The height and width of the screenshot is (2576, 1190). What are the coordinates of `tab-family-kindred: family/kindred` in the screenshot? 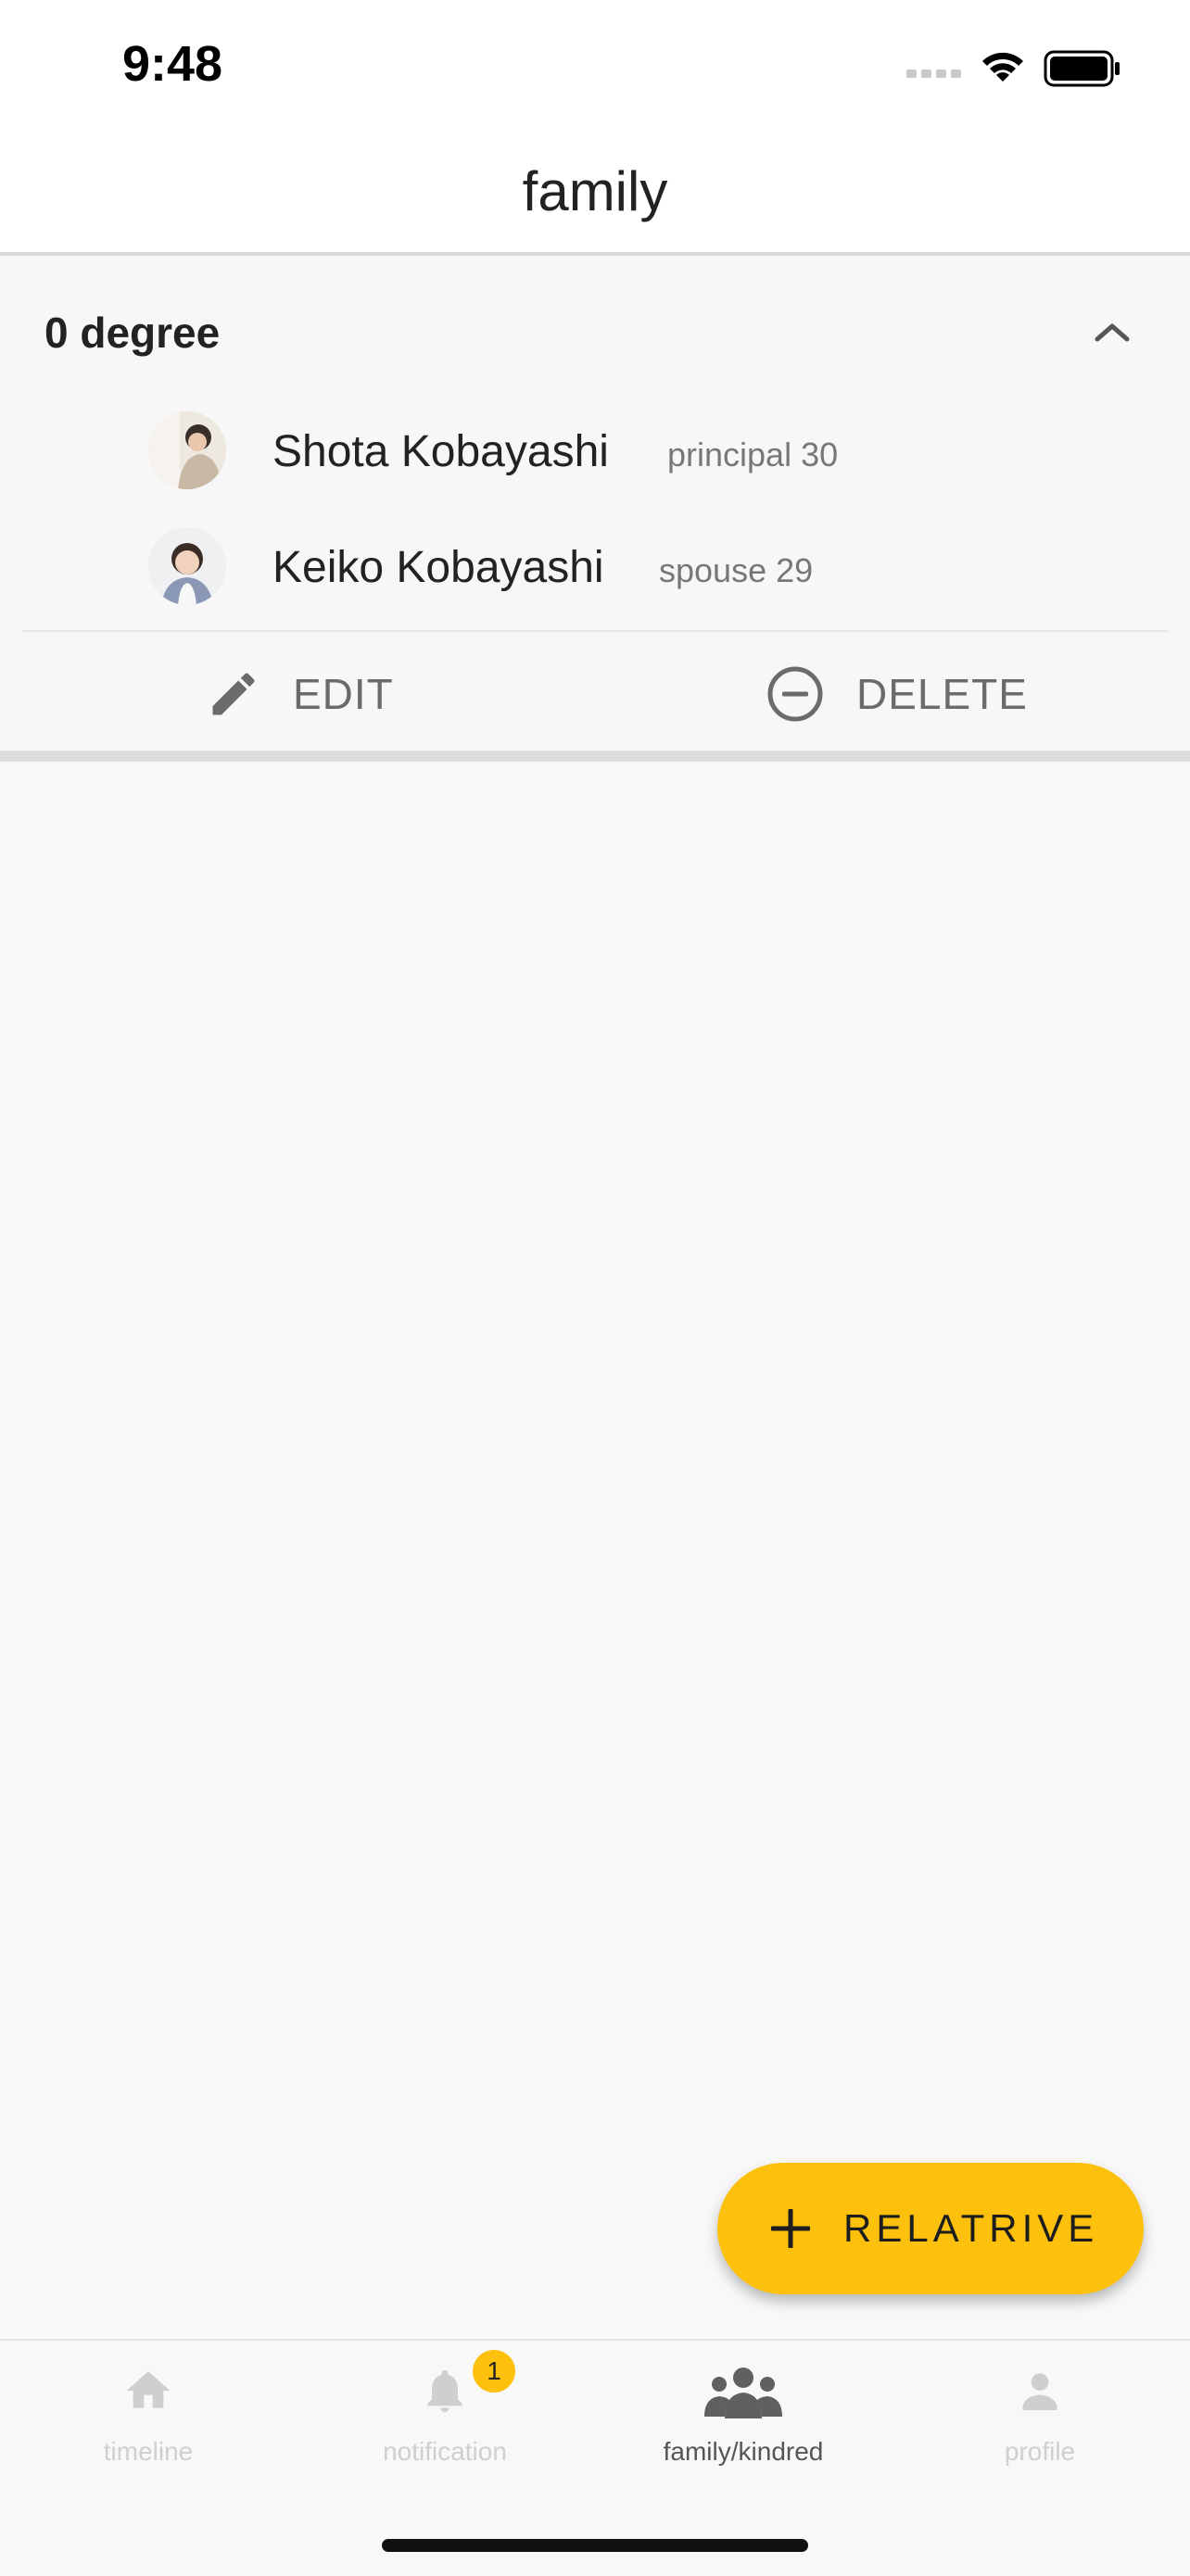 It's located at (743, 2410).